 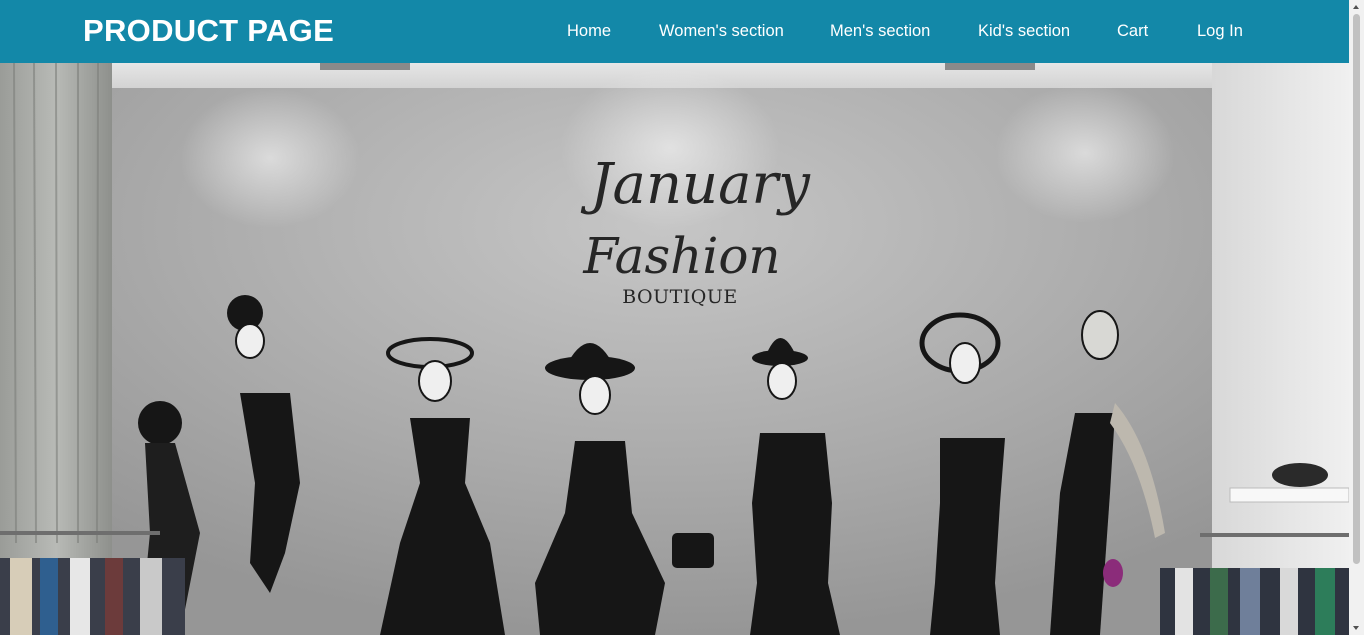 What do you see at coordinates (721, 31) in the screenshot?
I see `nav-link-womens-section: Women's section` at bounding box center [721, 31].